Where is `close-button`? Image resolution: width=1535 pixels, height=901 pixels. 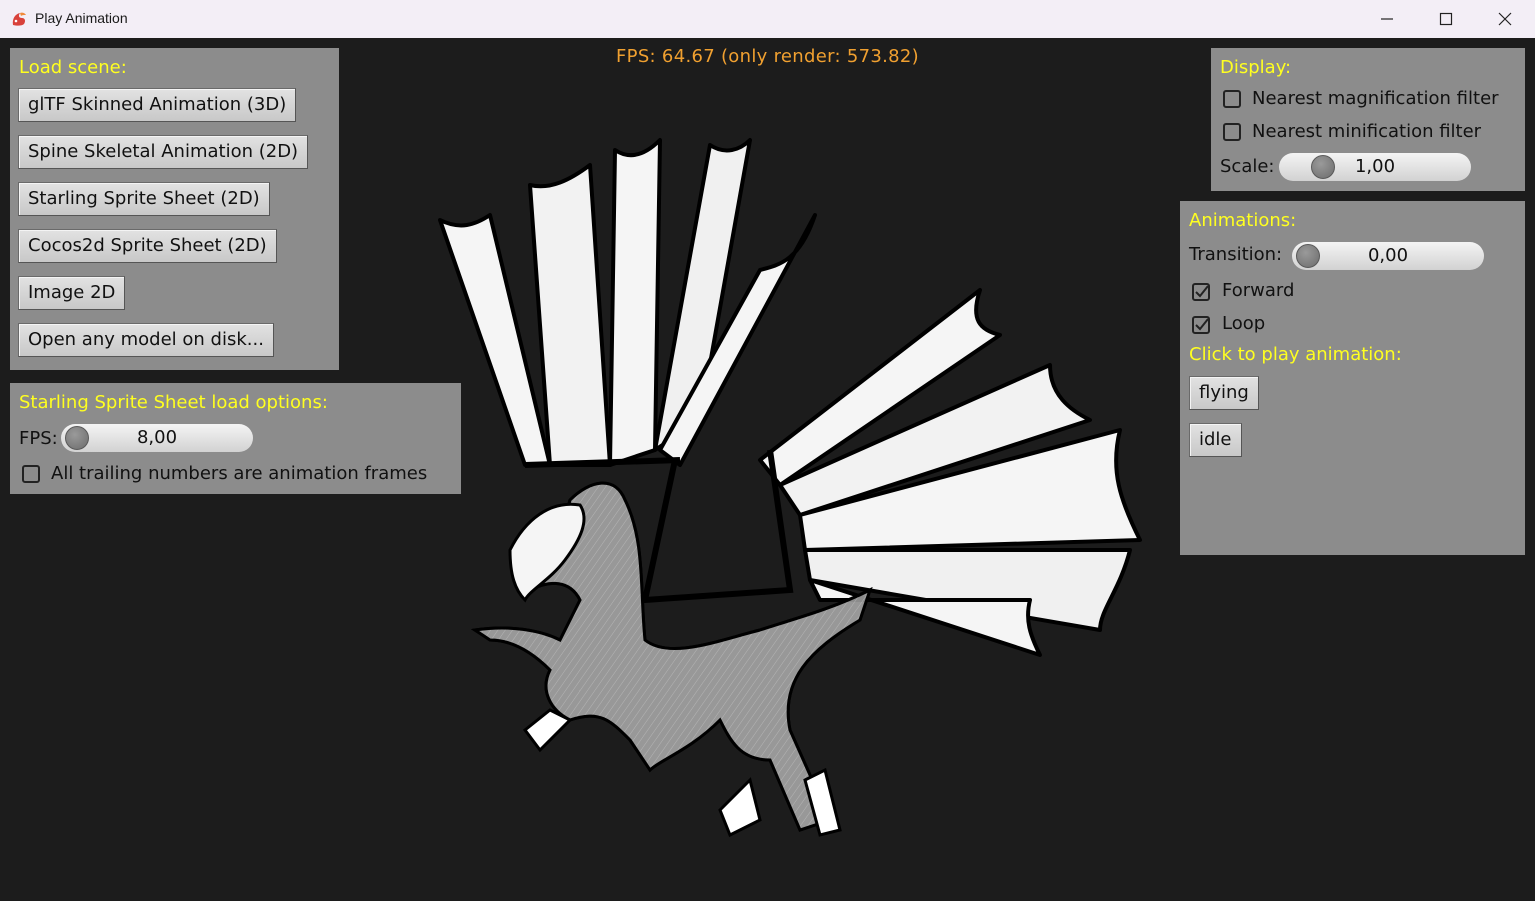
close-button is located at coordinates (1505, 19).